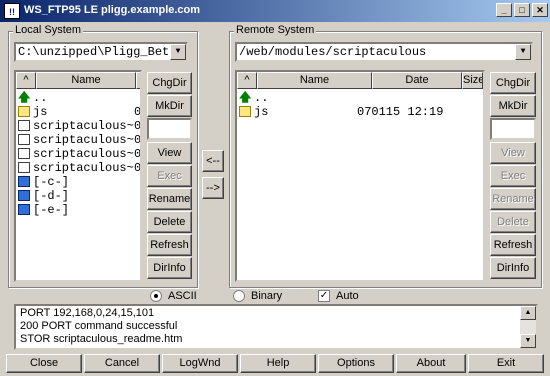  Describe the element at coordinates (431, 363) in the screenshot. I see `about-button: About` at that location.